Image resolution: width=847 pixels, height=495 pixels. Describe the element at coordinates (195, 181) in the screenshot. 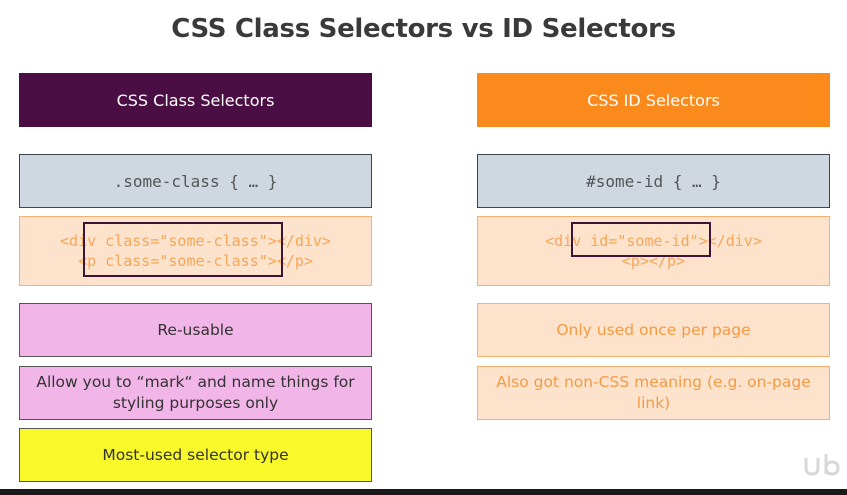

I see `class-selector-code: .some-class { … }` at that location.